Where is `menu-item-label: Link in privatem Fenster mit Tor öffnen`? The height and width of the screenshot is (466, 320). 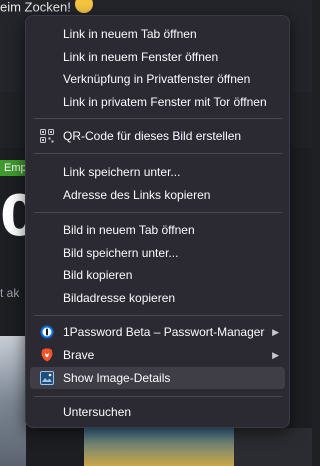
menu-item-label: Link in privatem Fenster mit Tor öffnen is located at coordinates (165, 102).